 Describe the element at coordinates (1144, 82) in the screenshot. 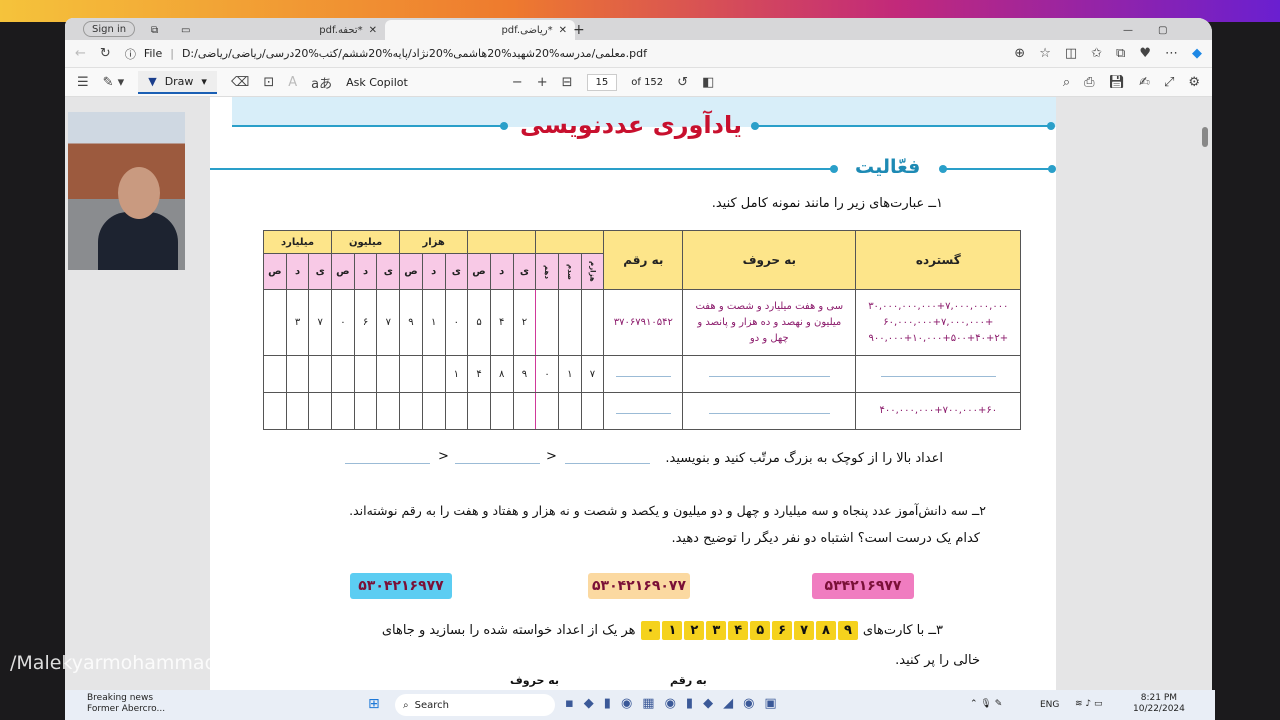

I see `save-as-icon: ✍` at that location.